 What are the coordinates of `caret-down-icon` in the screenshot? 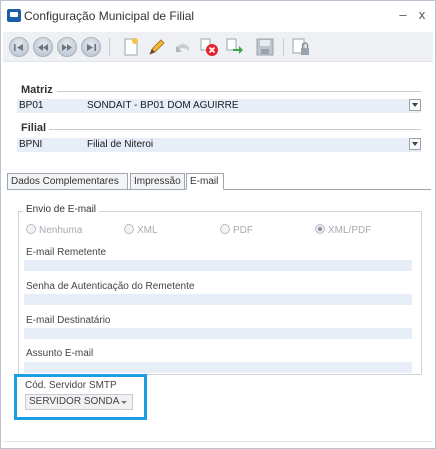 It's located at (124, 402).